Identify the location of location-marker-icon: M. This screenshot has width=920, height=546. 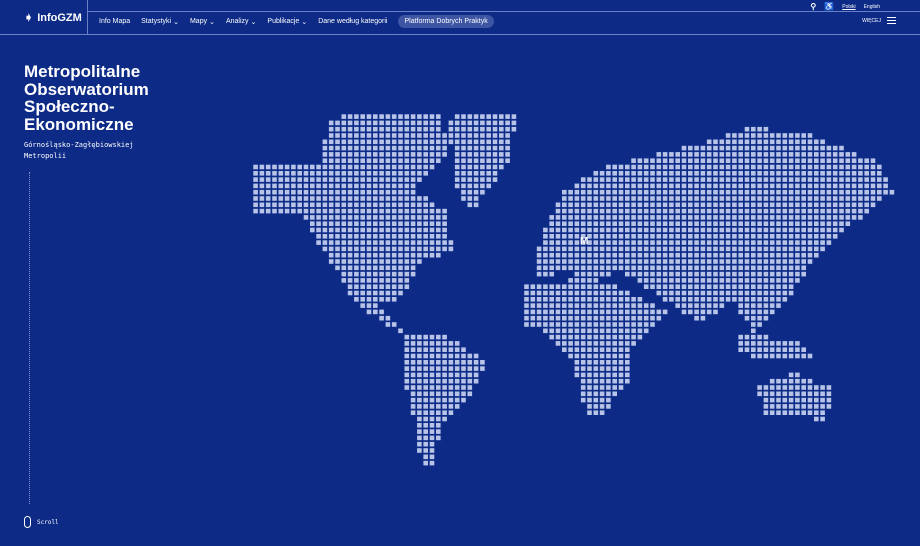
(584, 241).